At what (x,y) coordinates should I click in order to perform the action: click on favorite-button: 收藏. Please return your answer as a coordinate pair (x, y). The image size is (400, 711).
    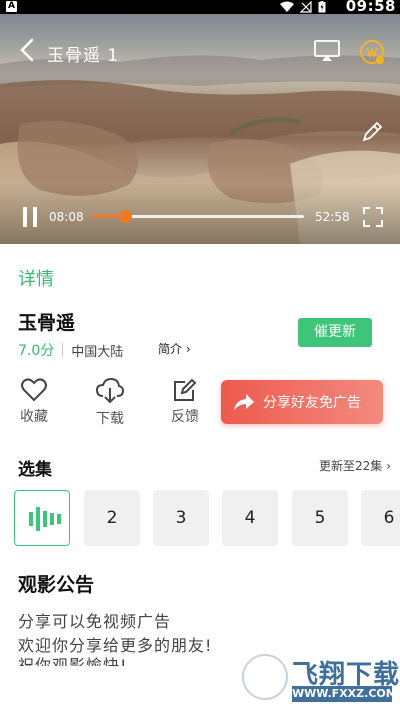
    Looking at the image, I should click on (34, 402).